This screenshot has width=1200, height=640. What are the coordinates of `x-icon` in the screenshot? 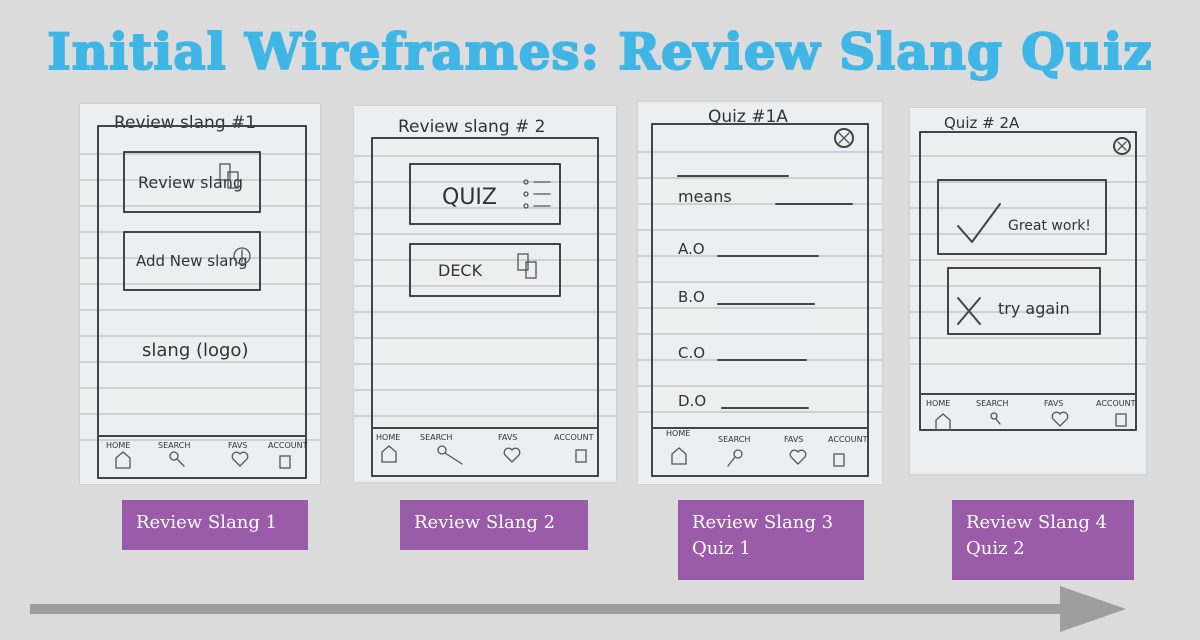 It's located at (969, 311).